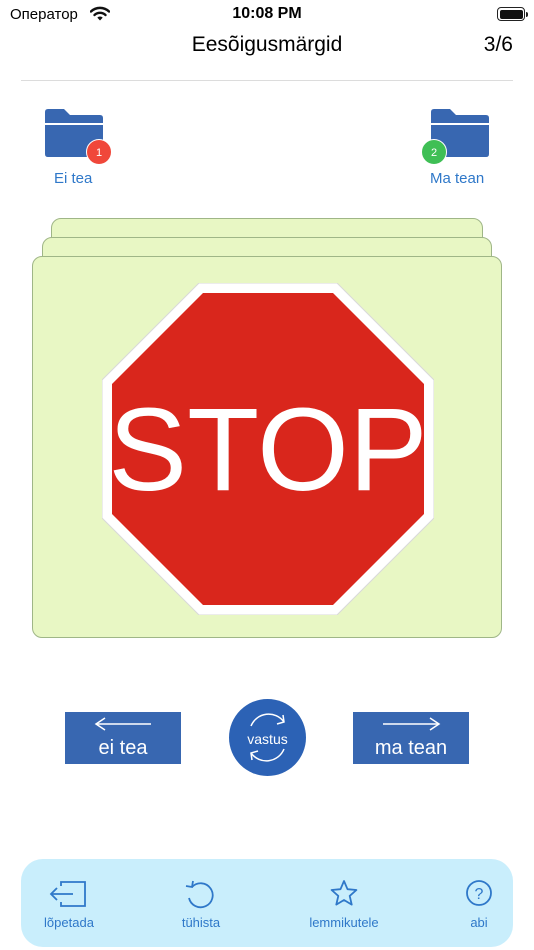 This screenshot has width=534, height=950. What do you see at coordinates (344, 922) in the screenshot?
I see `favorites-label: lemmikutele` at bounding box center [344, 922].